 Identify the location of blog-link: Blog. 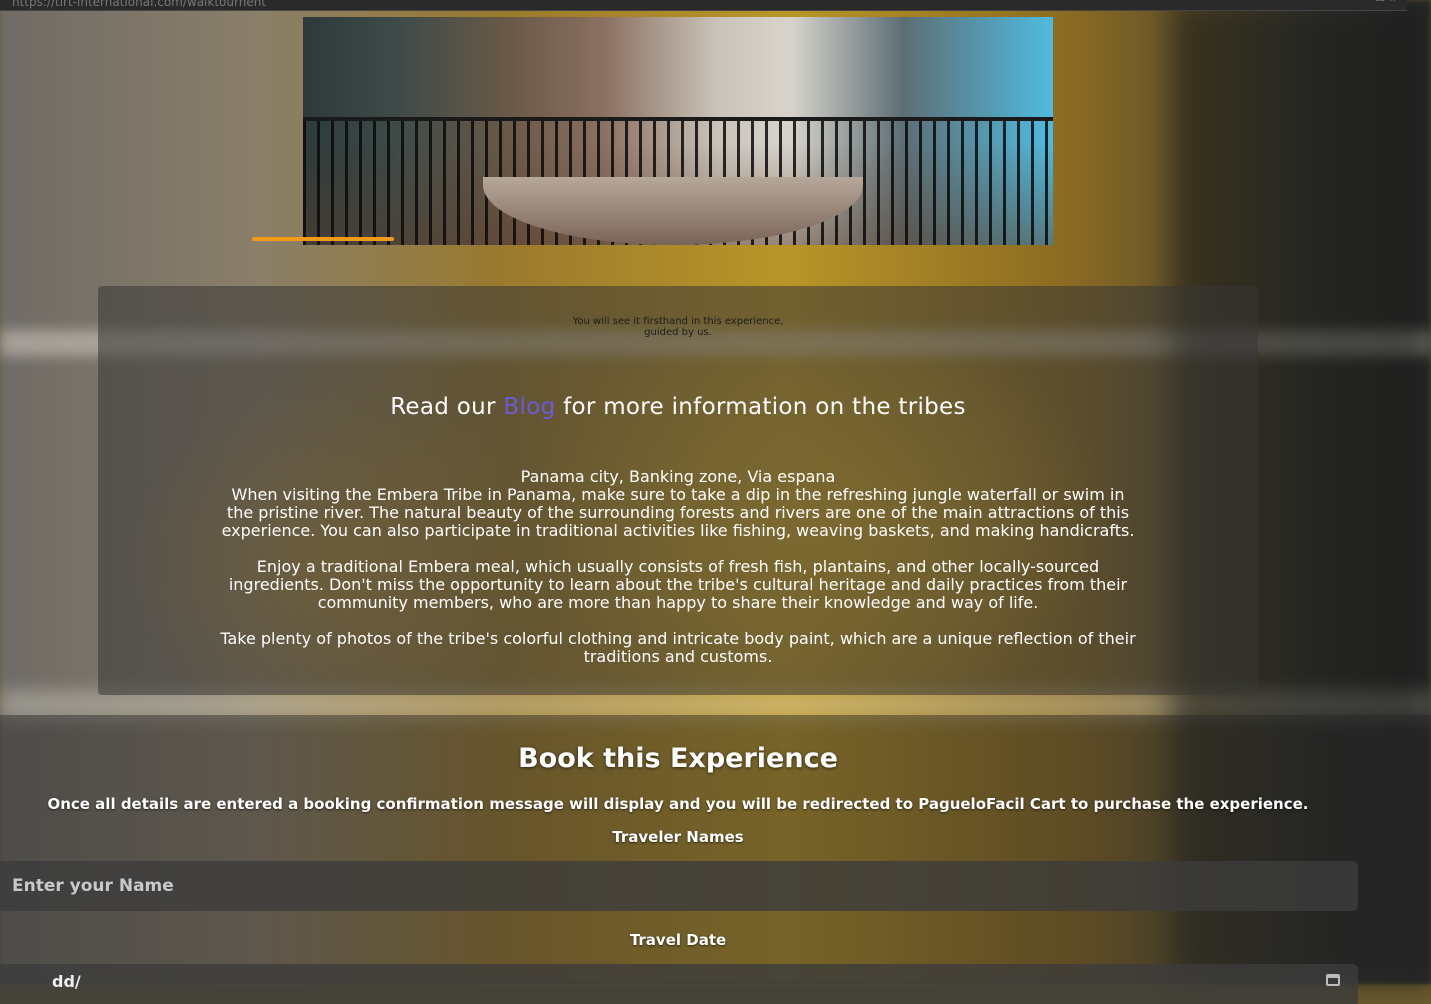
(529, 407).